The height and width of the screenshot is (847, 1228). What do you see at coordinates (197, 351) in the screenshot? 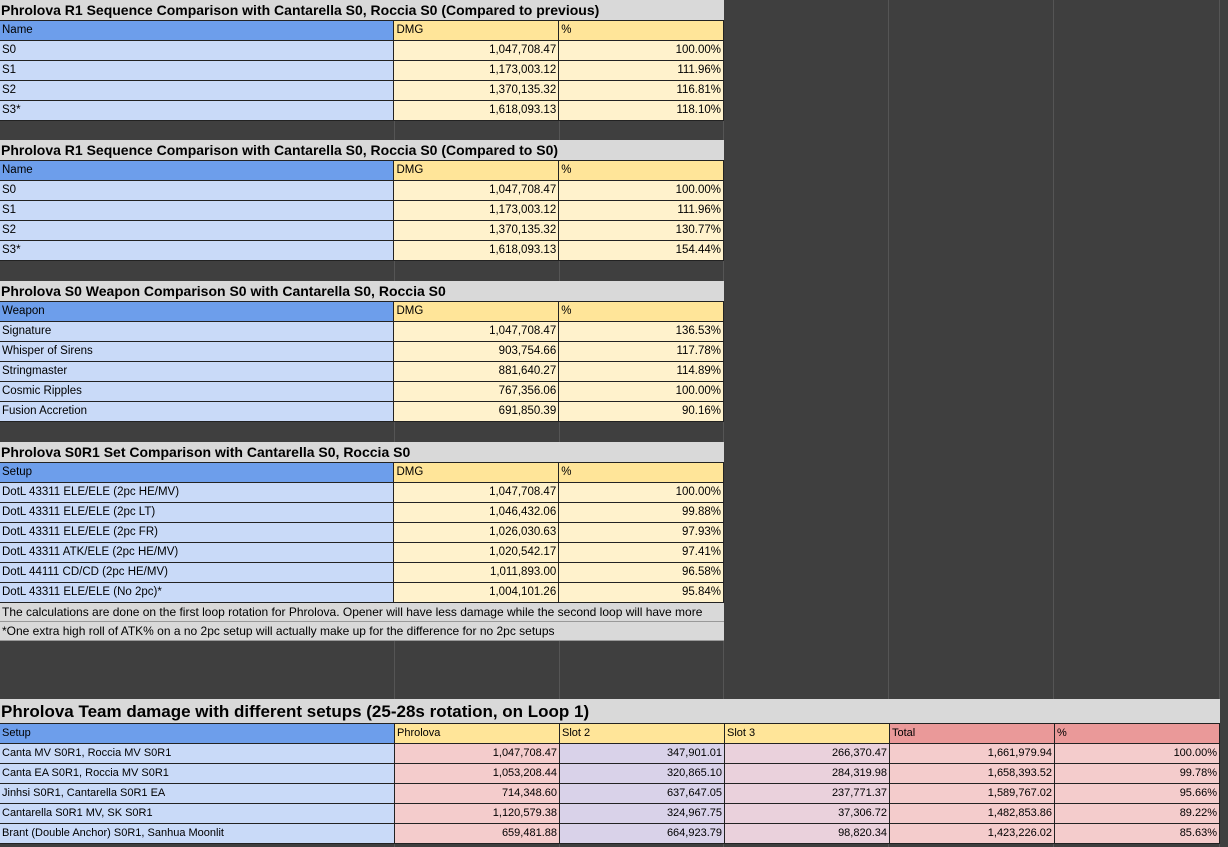
I see `row-label-cell: Whisper of Sirens` at bounding box center [197, 351].